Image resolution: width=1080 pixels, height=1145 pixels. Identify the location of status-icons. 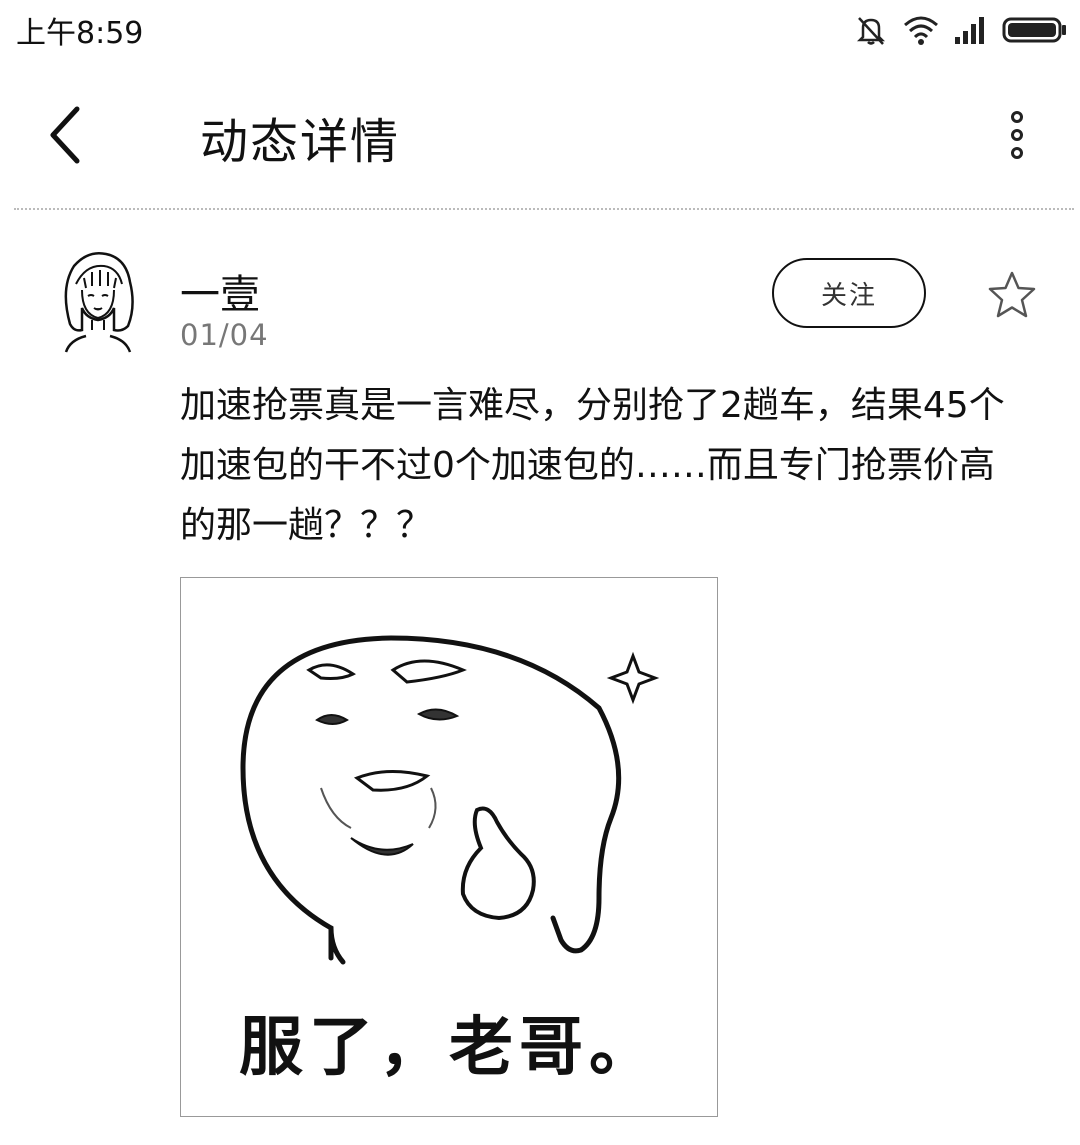
(961, 30).